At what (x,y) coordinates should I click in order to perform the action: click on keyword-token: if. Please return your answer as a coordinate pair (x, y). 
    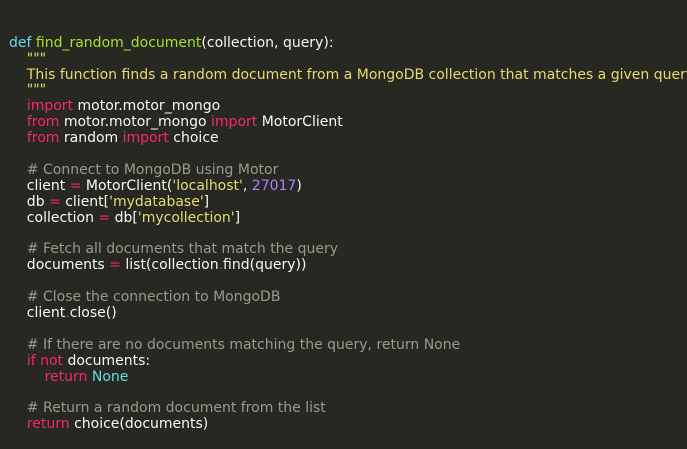
    Looking at the image, I should click on (31, 360).